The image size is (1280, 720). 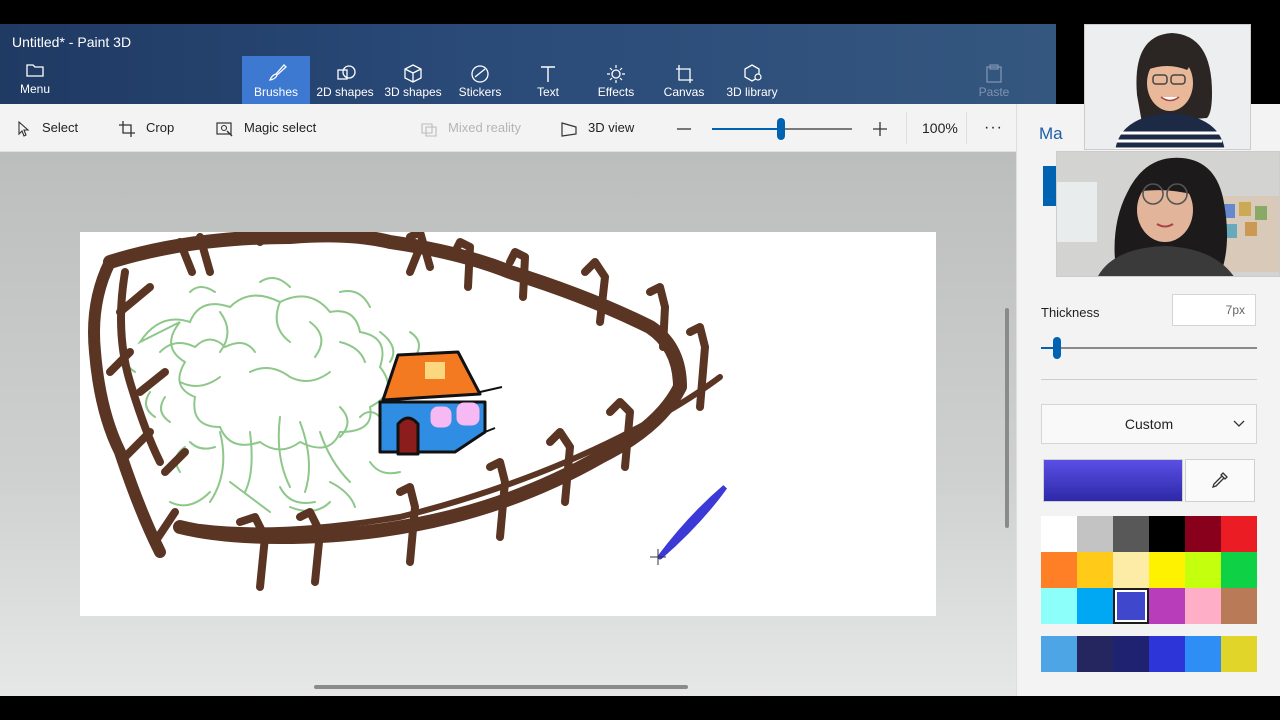 What do you see at coordinates (569, 129) in the screenshot?
I see `3d-view-icon` at bounding box center [569, 129].